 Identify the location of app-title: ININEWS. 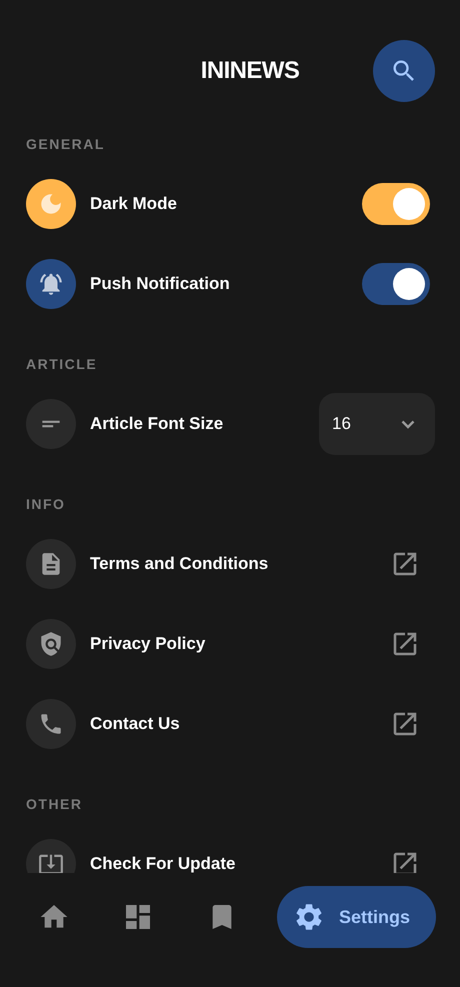
(250, 71).